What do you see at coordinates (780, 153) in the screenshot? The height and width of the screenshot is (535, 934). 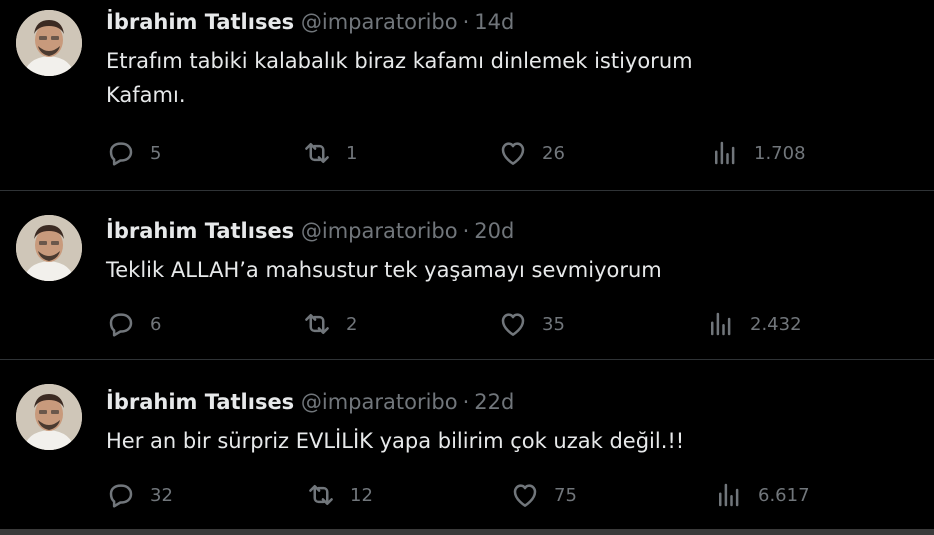 I see `views-count: 1.708` at bounding box center [780, 153].